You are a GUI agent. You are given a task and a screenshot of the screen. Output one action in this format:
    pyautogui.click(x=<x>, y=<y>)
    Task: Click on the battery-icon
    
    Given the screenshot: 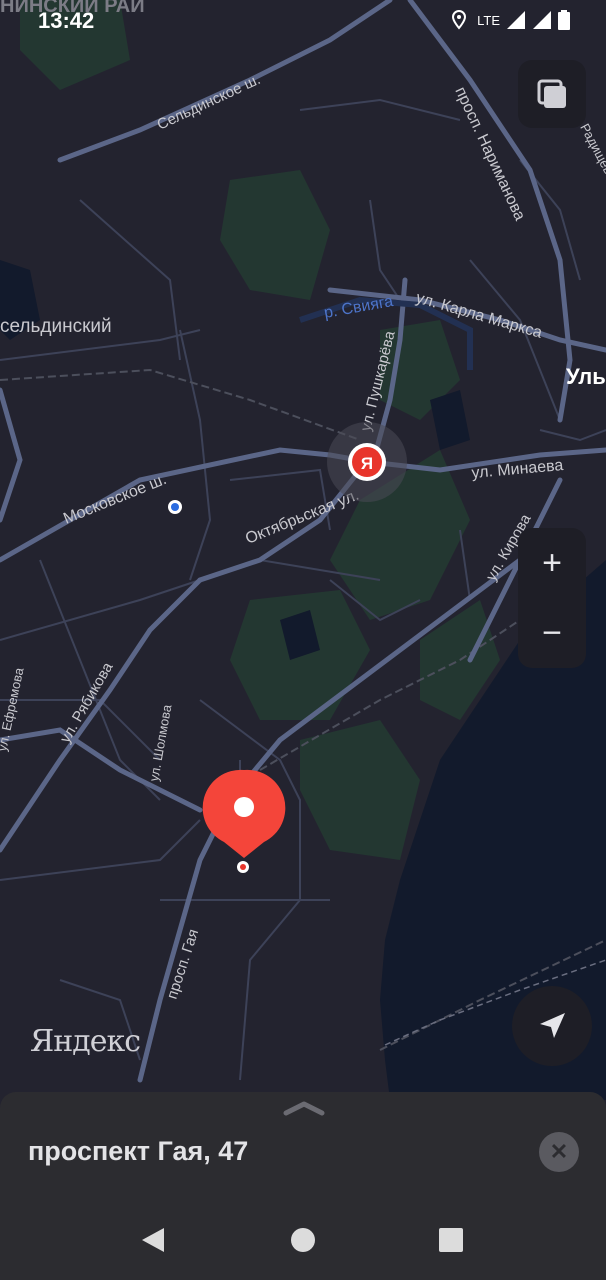 What is the action you would take?
    pyautogui.click(x=564, y=20)
    